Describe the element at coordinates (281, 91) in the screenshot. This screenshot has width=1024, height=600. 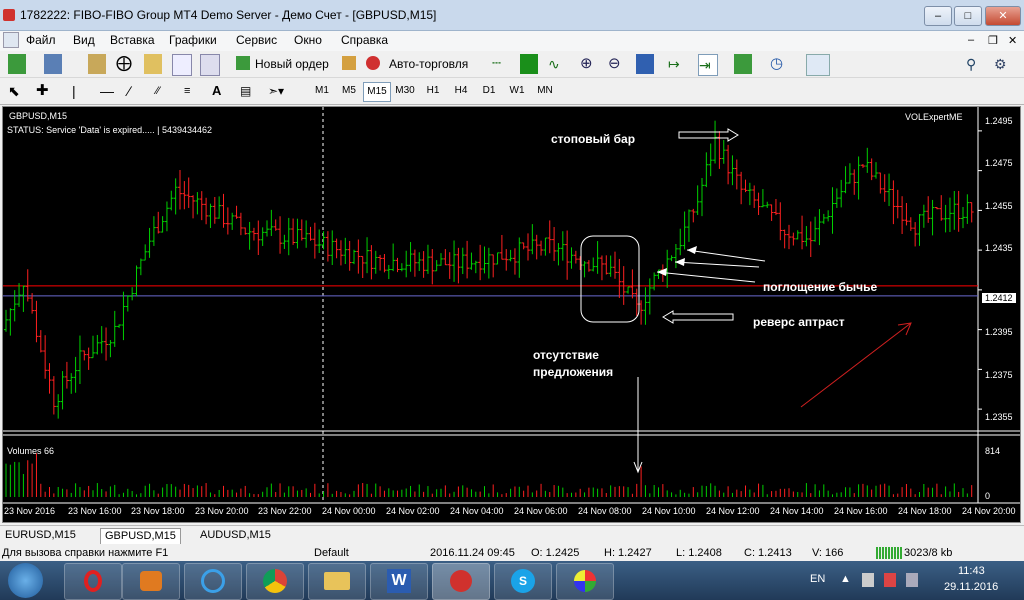
I see `arrows-icon: ➣▾` at that location.